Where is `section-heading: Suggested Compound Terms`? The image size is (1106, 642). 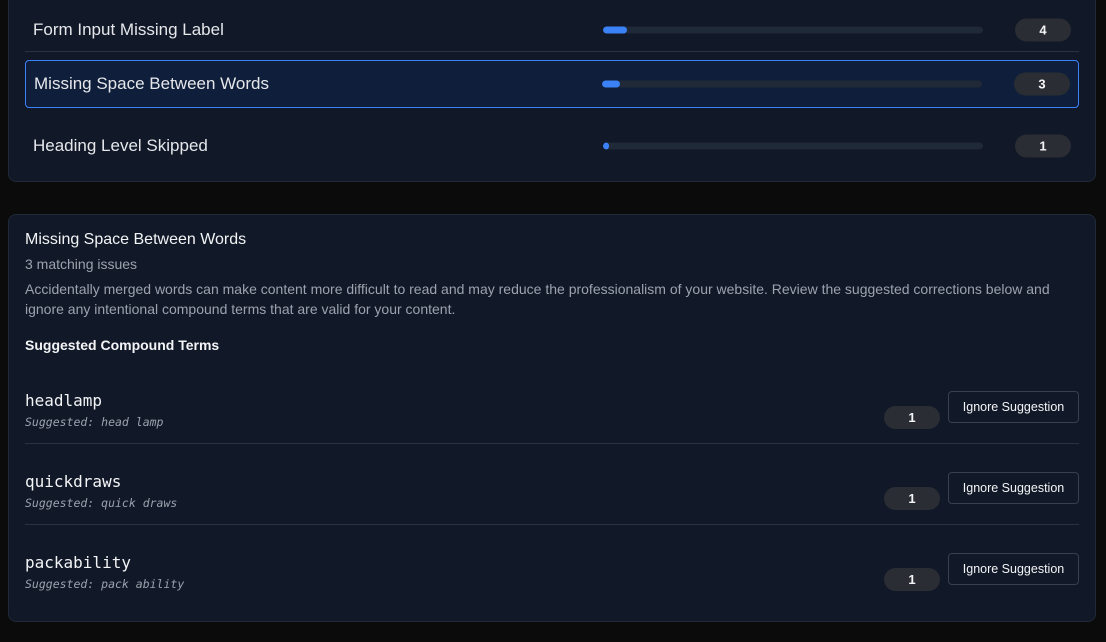 section-heading: Suggested Compound Terms is located at coordinates (122, 345).